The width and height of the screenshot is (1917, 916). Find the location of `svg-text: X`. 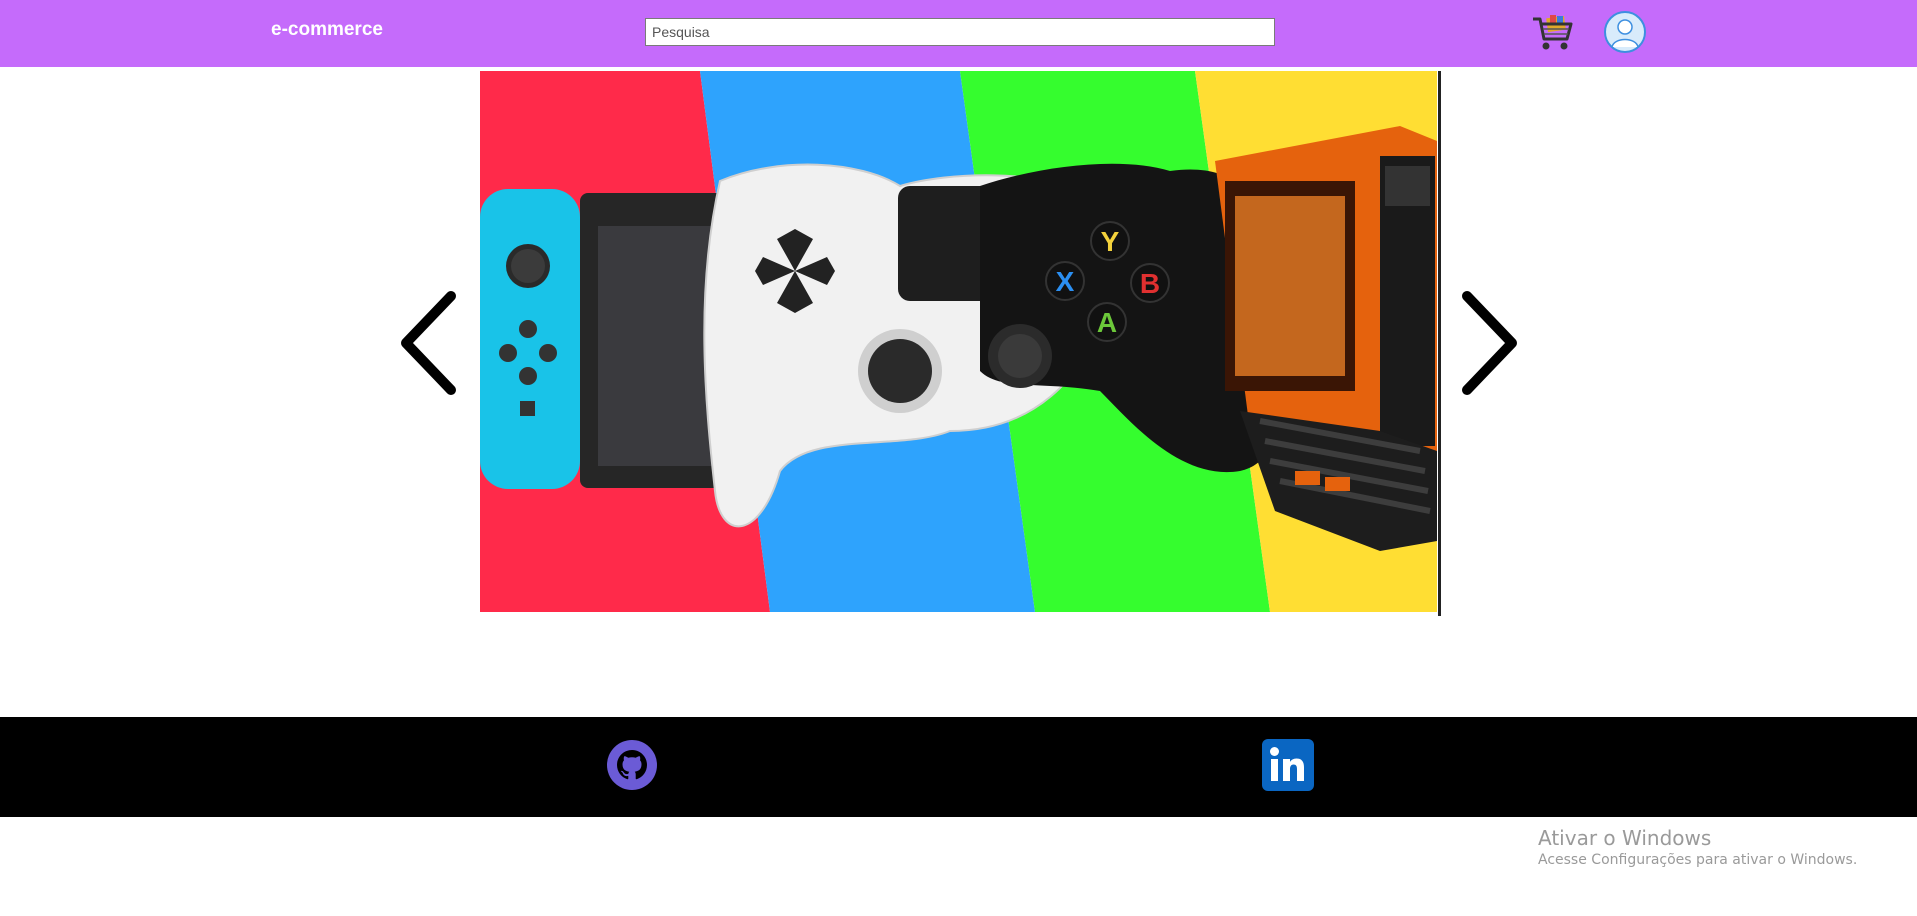

svg-text: X is located at coordinates (1065, 281).